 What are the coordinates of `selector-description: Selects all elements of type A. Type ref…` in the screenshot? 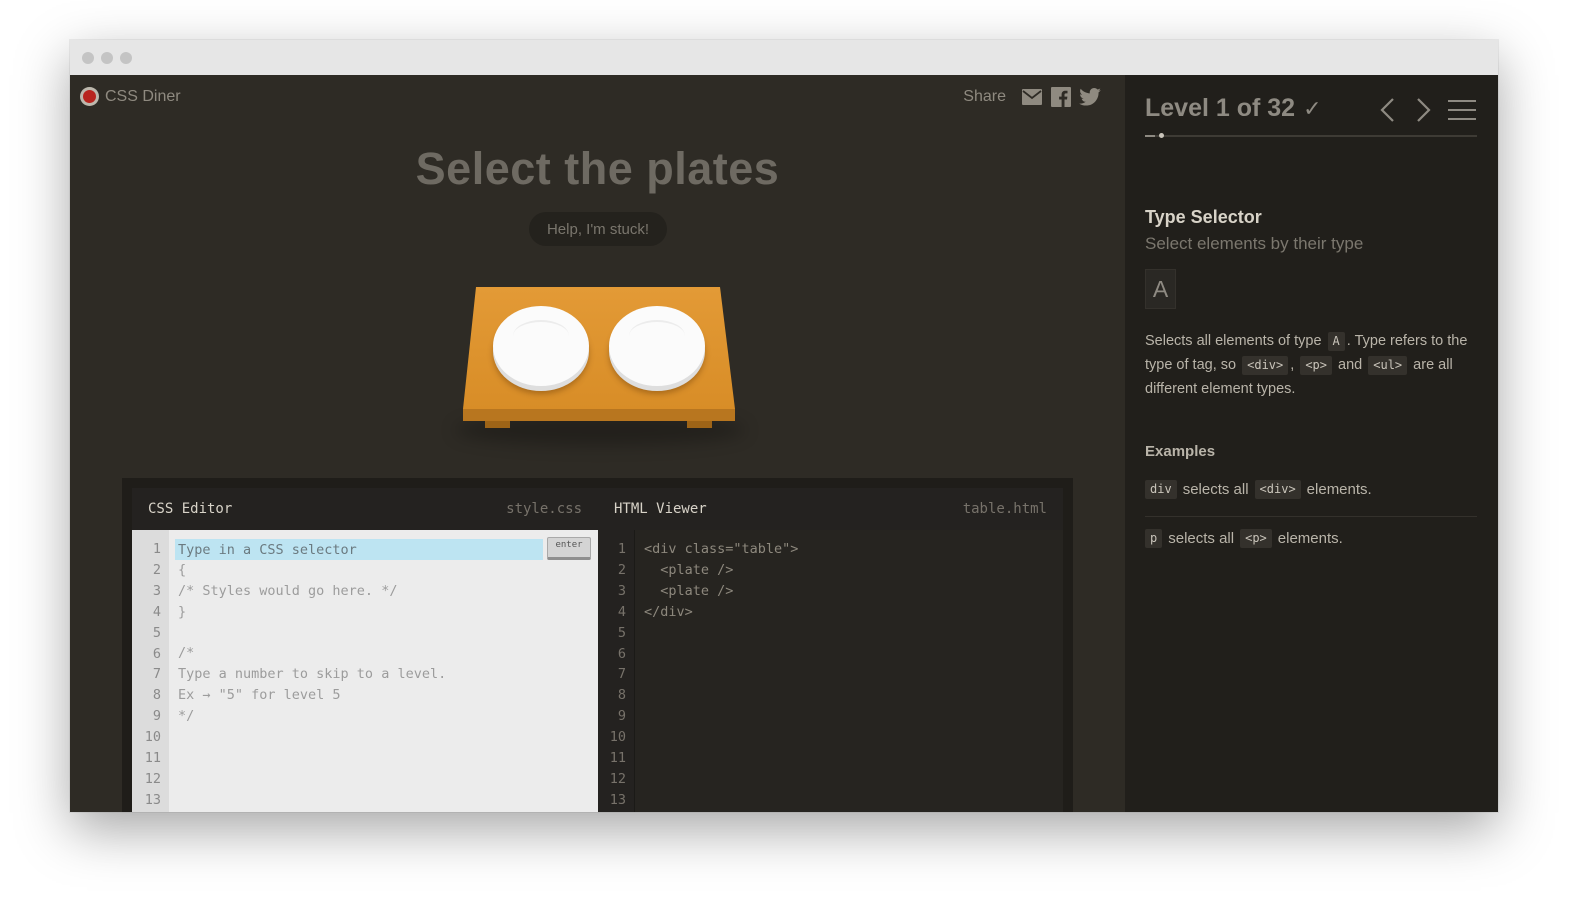 It's located at (1306, 364).